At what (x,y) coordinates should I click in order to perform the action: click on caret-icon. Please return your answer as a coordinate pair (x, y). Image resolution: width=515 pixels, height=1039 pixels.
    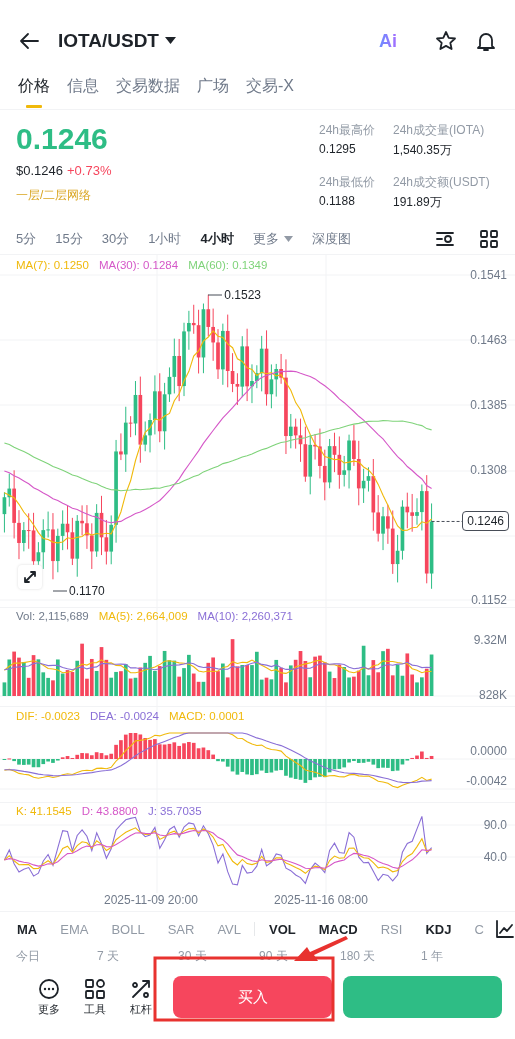
    Looking at the image, I should click on (170, 41).